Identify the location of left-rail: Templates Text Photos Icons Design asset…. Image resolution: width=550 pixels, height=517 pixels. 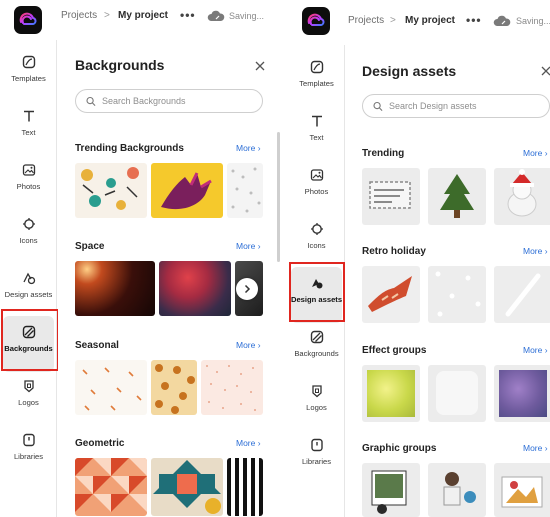
(316, 281).